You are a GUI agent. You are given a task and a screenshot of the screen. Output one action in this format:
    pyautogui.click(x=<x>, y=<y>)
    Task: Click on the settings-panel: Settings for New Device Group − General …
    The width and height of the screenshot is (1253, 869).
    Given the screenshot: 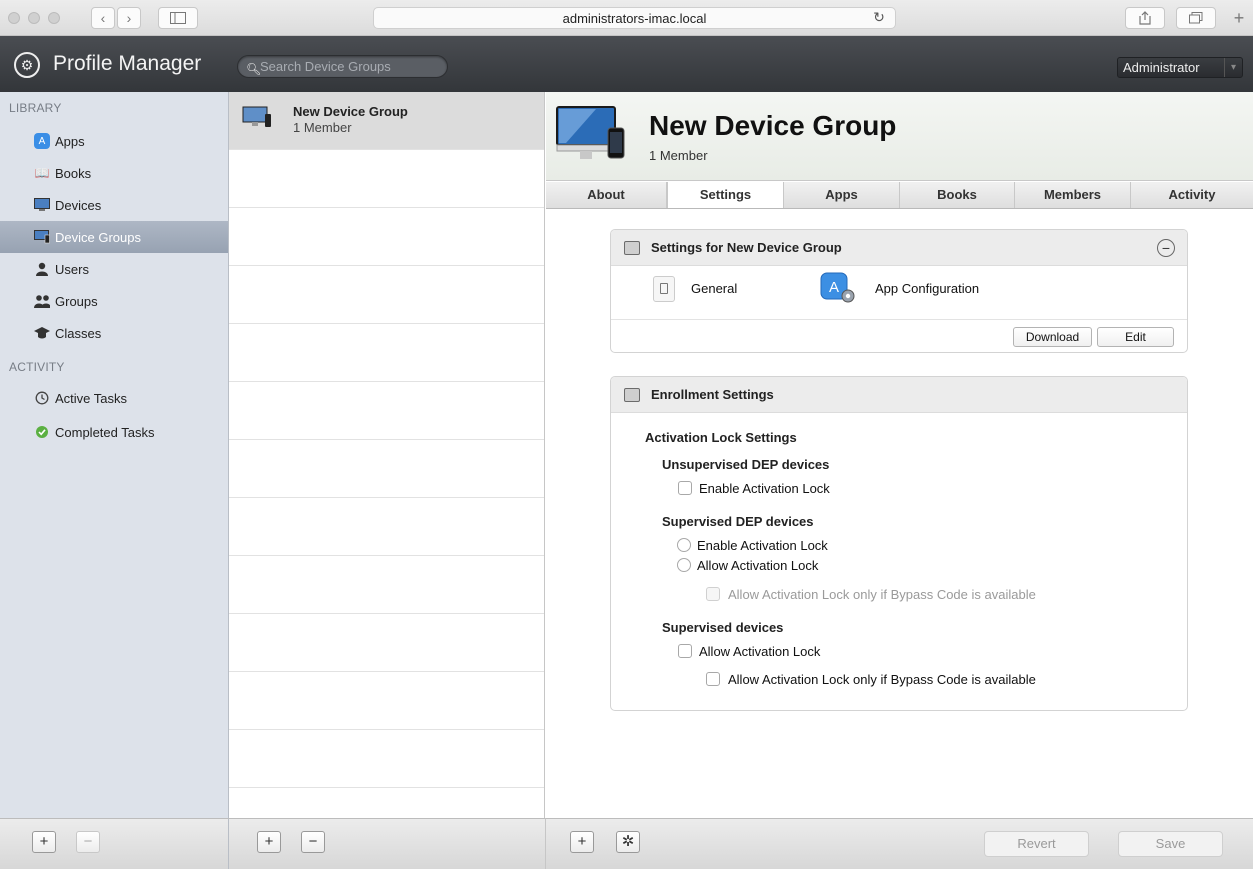 What is the action you would take?
    pyautogui.click(x=899, y=291)
    